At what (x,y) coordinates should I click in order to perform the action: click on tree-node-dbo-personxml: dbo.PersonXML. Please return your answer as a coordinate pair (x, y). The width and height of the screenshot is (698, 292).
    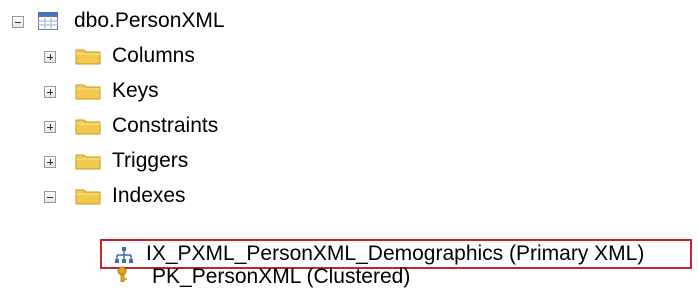
    Looking at the image, I should click on (200, 21).